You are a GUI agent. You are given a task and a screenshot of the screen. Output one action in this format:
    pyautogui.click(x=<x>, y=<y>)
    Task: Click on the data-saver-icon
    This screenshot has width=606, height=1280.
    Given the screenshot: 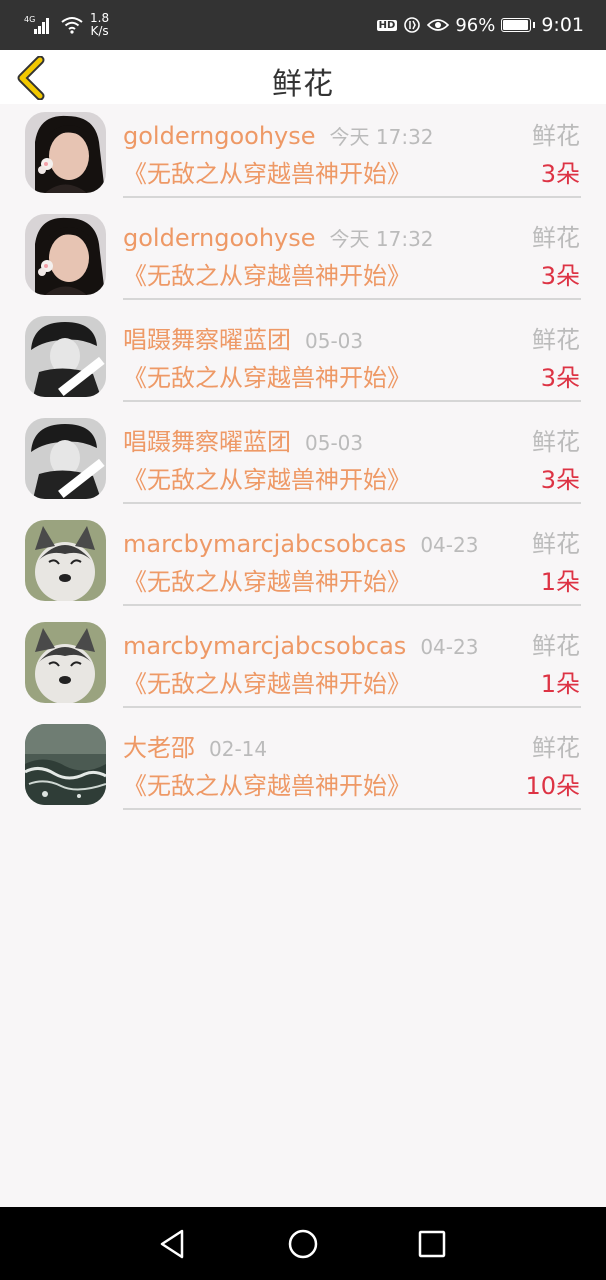 What is the action you would take?
    pyautogui.click(x=412, y=25)
    